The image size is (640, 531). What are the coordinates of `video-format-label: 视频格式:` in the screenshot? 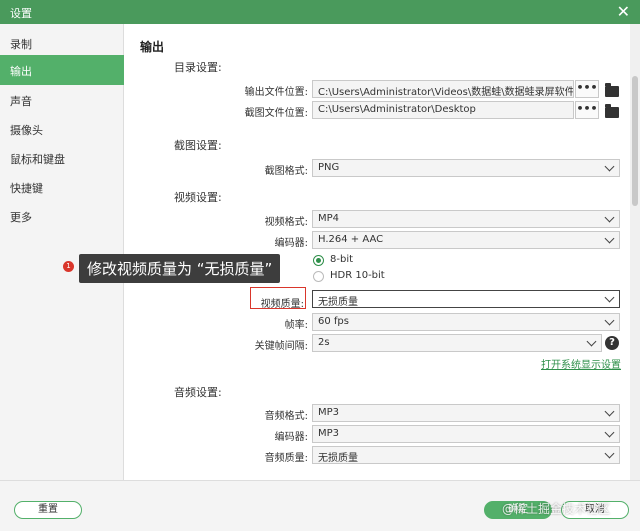 It's located at (286, 222).